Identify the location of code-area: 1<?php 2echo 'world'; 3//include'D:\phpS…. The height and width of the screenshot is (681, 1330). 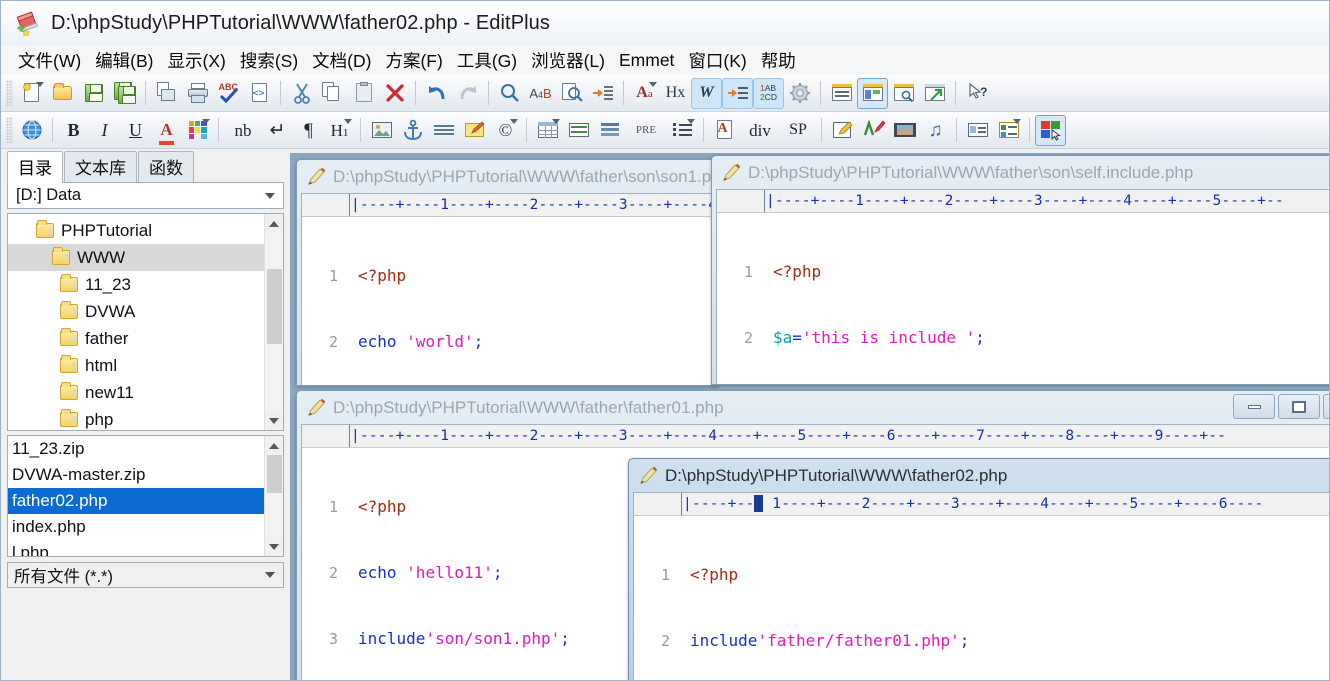
(507, 300).